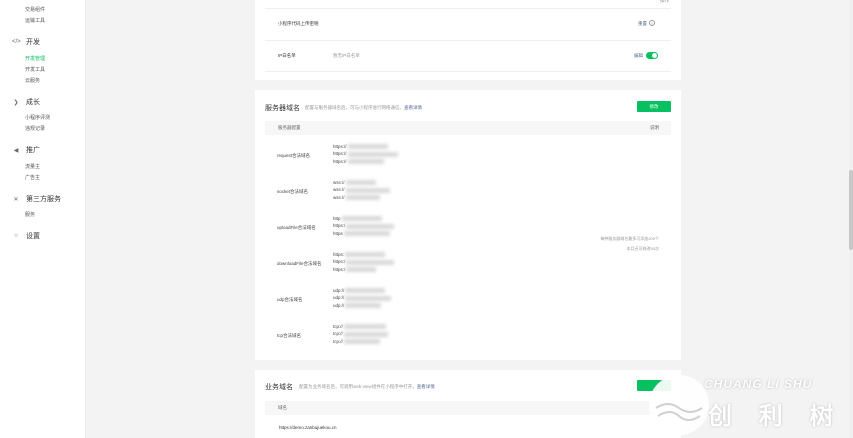 The image size is (853, 438). Describe the element at coordinates (287, 55) in the screenshot. I see `ip-whitelist-label: IP白名单` at that location.